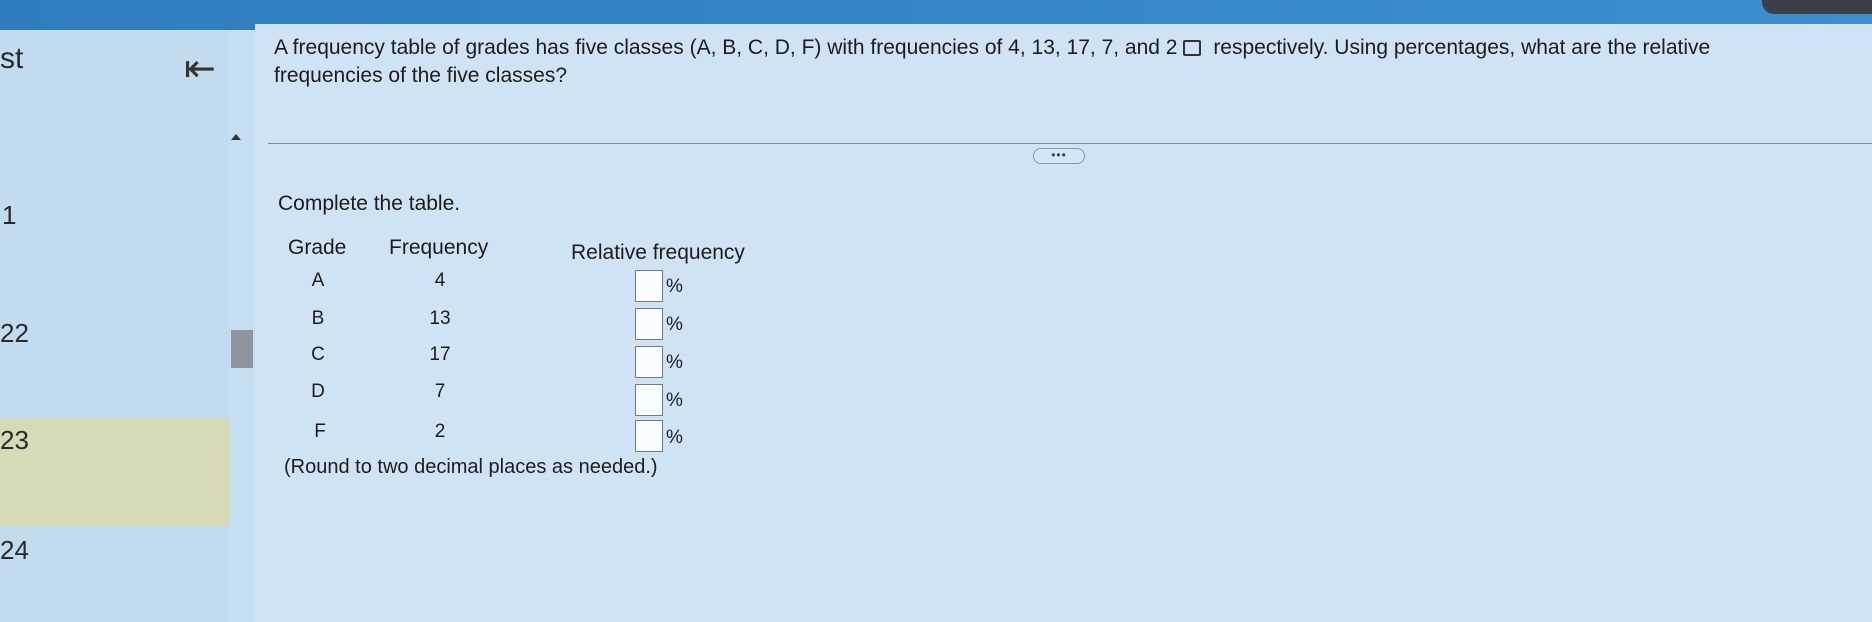 This screenshot has width=1872, height=622. I want to click on frequency-cell: 2, so click(440, 431).